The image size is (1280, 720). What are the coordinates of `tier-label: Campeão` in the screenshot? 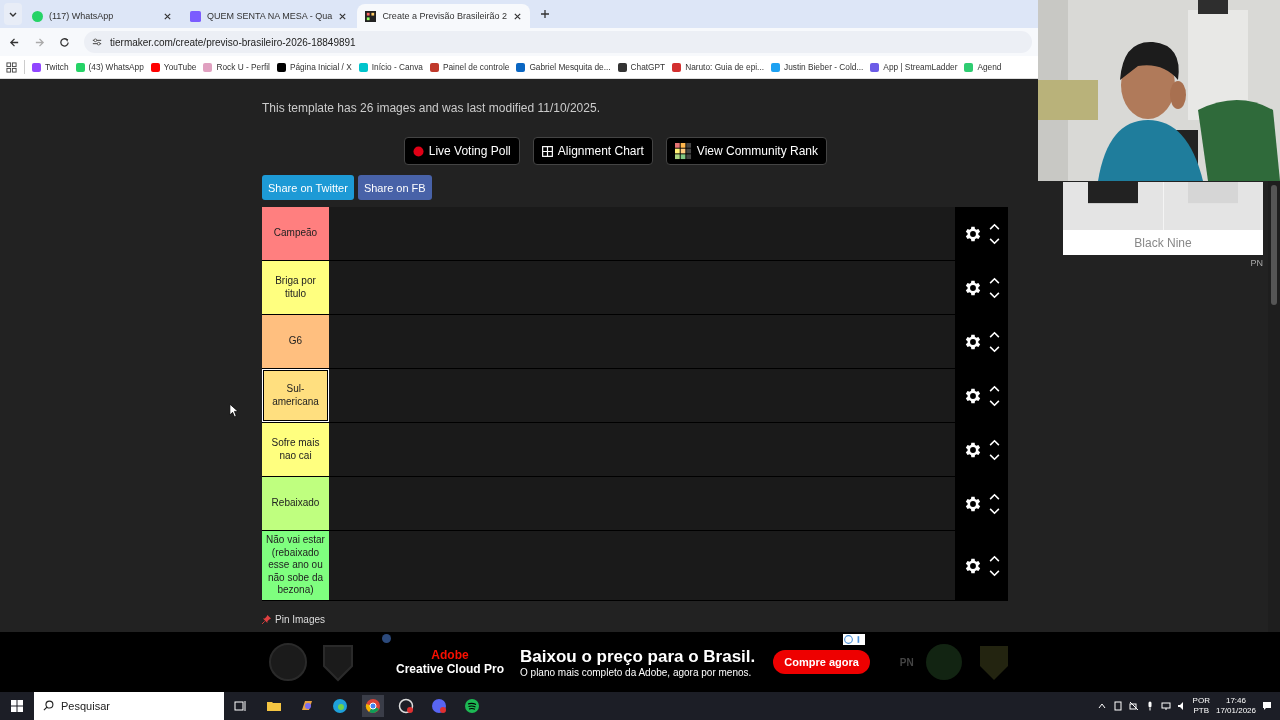 It's located at (295, 233).